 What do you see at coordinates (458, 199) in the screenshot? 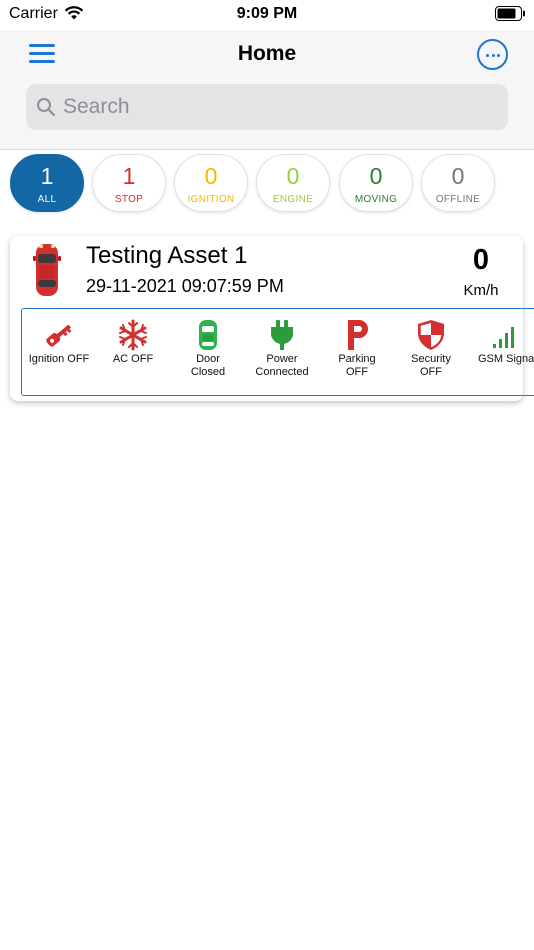
I see `filter-label: OFFLINE` at bounding box center [458, 199].